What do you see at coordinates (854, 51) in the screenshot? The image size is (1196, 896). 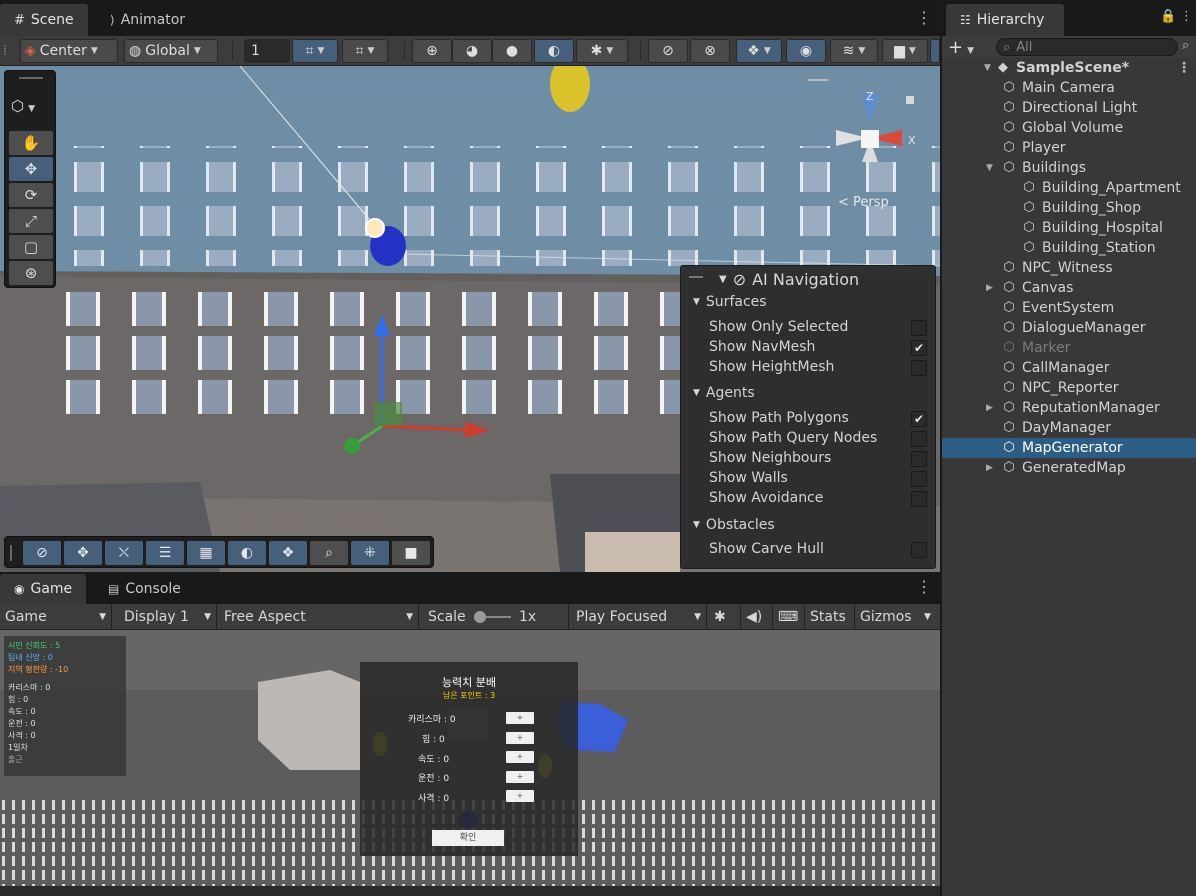 I see `layers-dropdown: ≋ ▼` at bounding box center [854, 51].